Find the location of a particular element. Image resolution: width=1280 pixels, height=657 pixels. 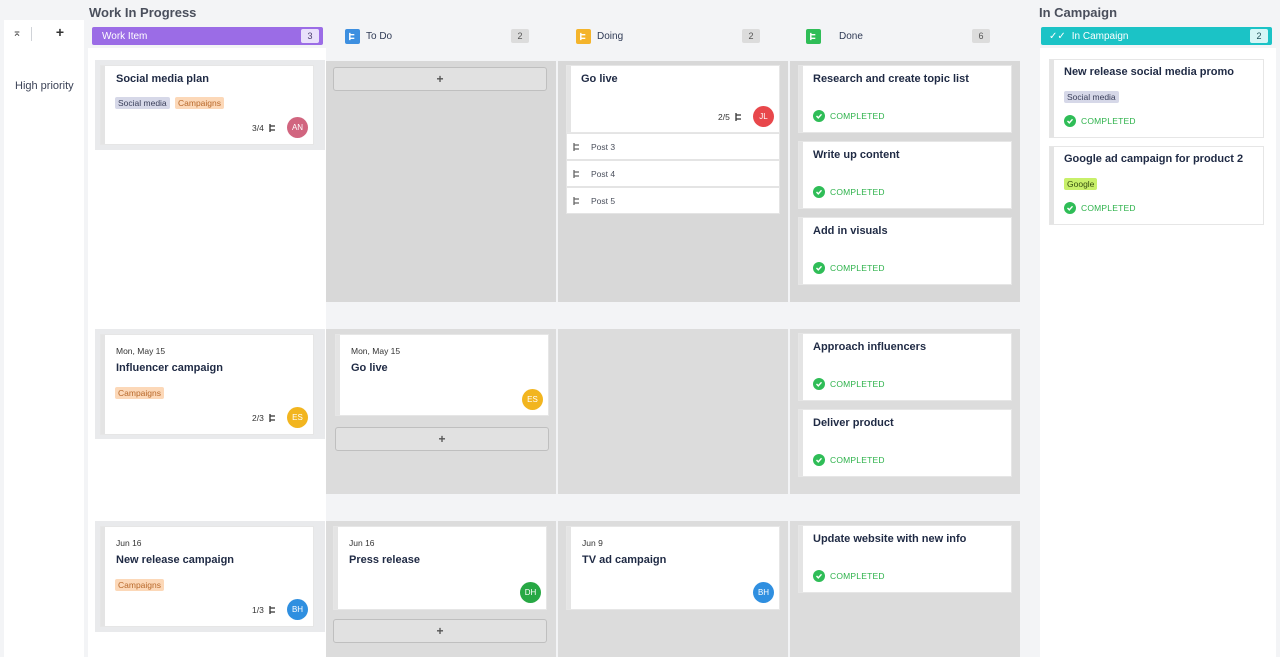

card-title: Google ad campaign for product 2 is located at coordinates (1154, 159).